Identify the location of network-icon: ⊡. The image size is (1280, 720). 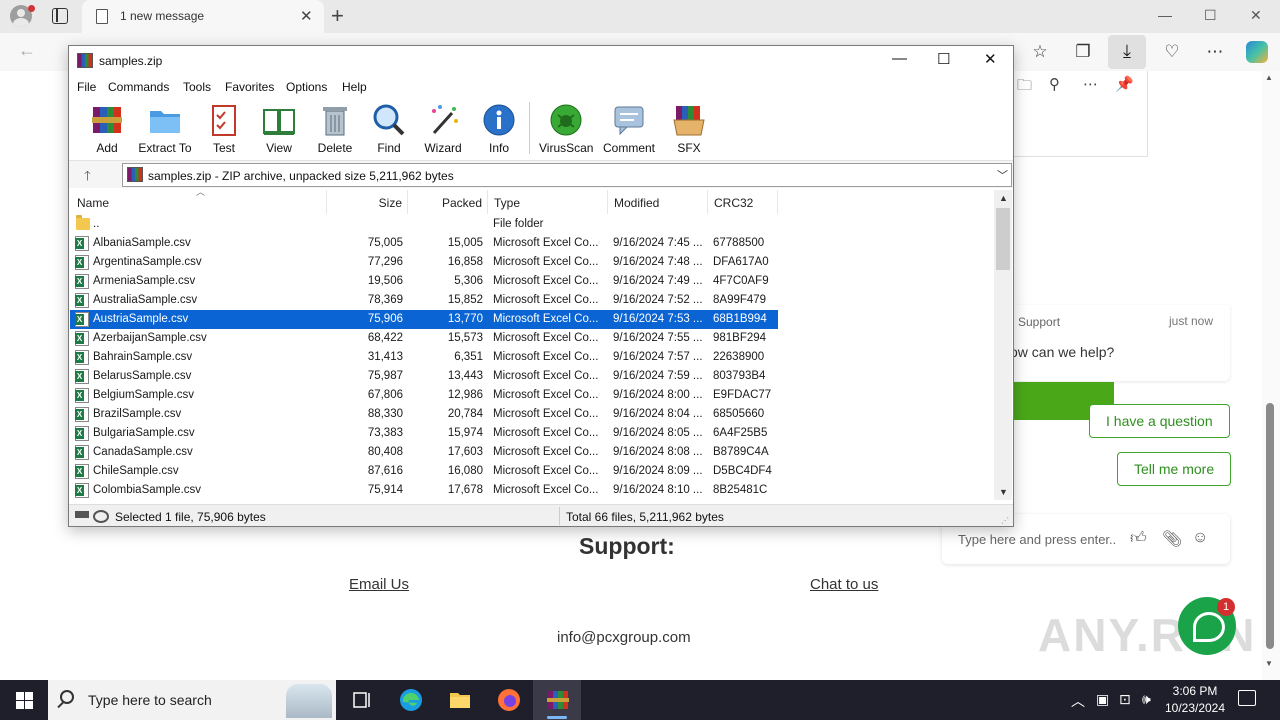
(1125, 699).